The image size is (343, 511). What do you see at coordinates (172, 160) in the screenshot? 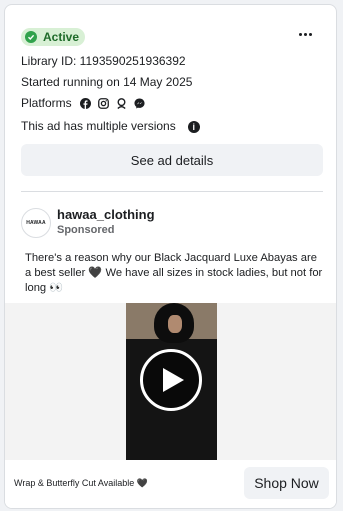
I see `see-ad-details-button: See ad details` at bounding box center [172, 160].